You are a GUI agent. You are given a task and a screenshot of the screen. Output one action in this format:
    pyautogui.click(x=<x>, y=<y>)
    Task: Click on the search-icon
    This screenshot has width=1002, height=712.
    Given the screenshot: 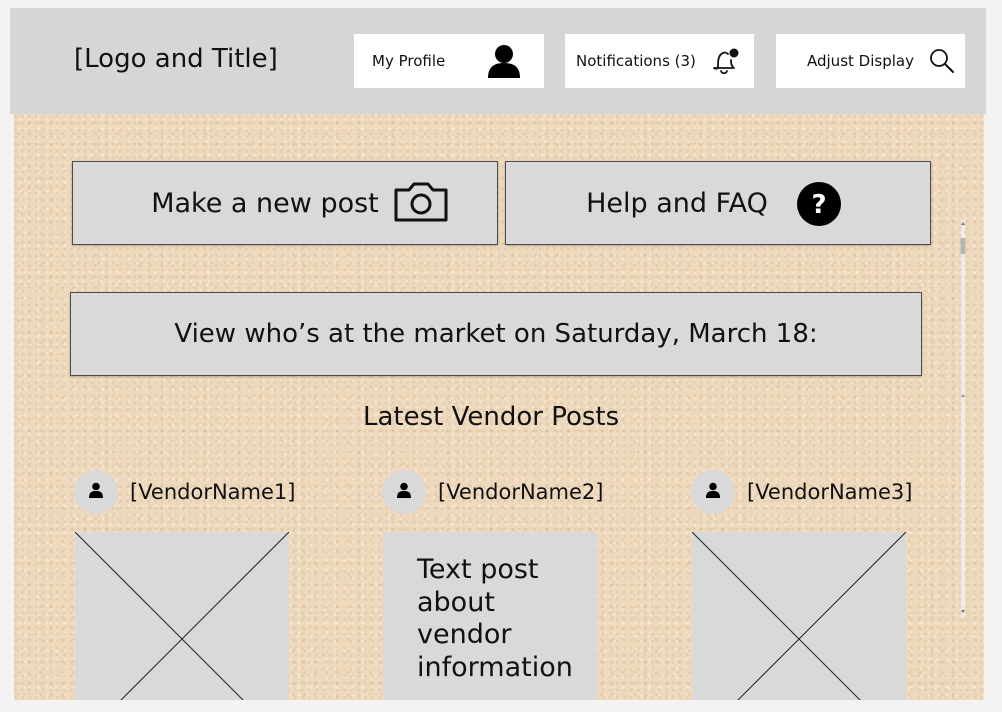 What is the action you would take?
    pyautogui.click(x=942, y=63)
    